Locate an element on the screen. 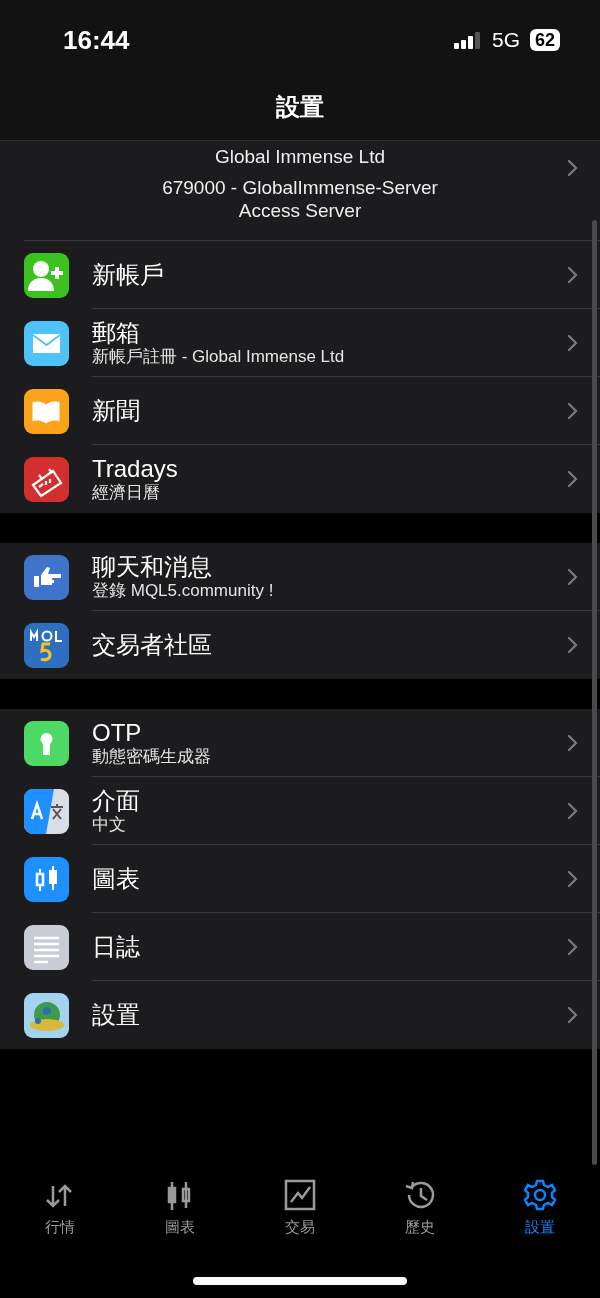 This screenshot has width=600, height=1298. network-label: 5G is located at coordinates (505, 40).